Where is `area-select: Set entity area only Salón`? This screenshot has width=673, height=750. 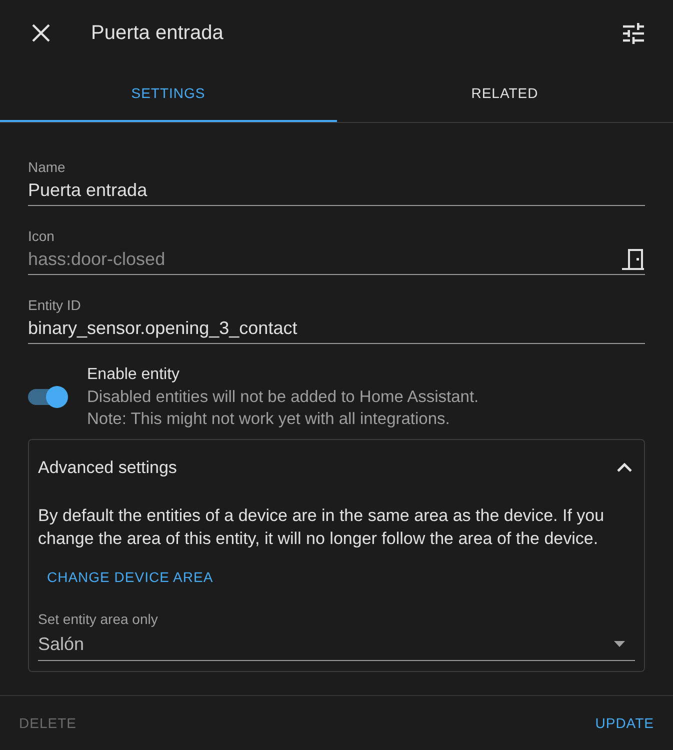 area-select: Set entity area only Salón is located at coordinates (336, 636).